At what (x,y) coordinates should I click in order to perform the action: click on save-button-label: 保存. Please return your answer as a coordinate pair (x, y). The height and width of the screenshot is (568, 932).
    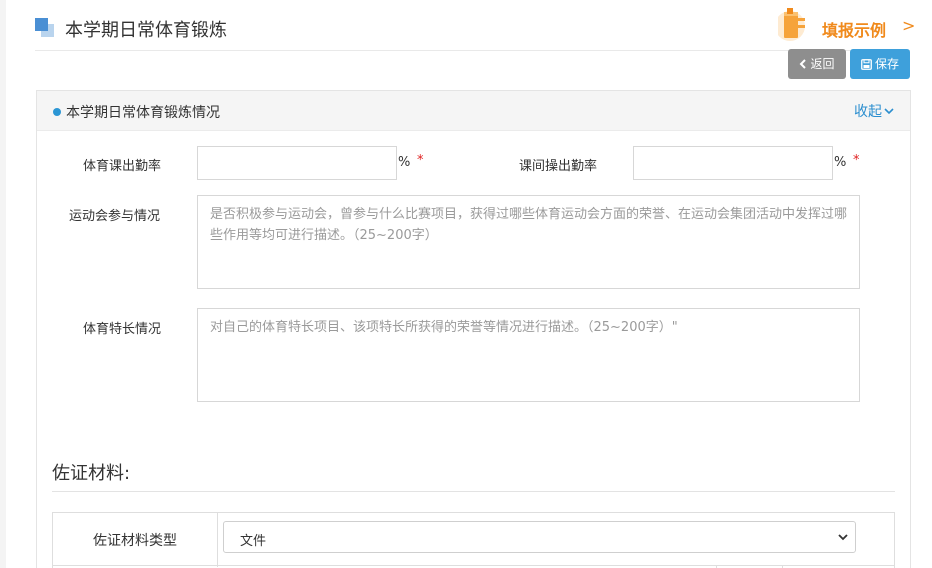
    Looking at the image, I should click on (886, 64).